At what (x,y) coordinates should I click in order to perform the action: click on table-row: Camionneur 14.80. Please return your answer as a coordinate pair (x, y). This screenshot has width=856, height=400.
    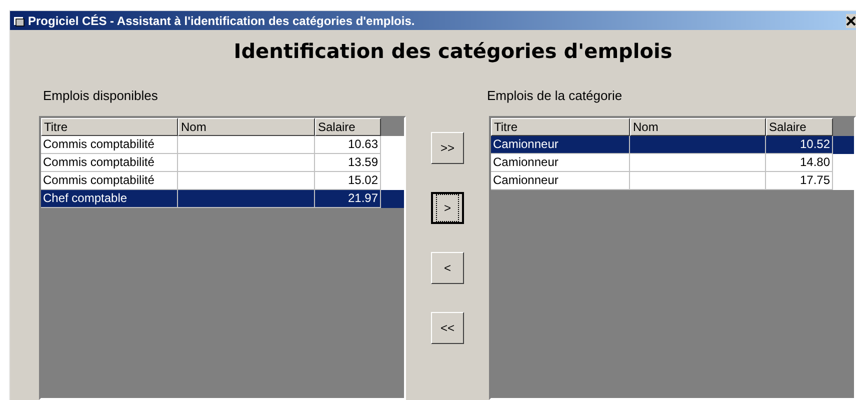
    Looking at the image, I should click on (672, 163).